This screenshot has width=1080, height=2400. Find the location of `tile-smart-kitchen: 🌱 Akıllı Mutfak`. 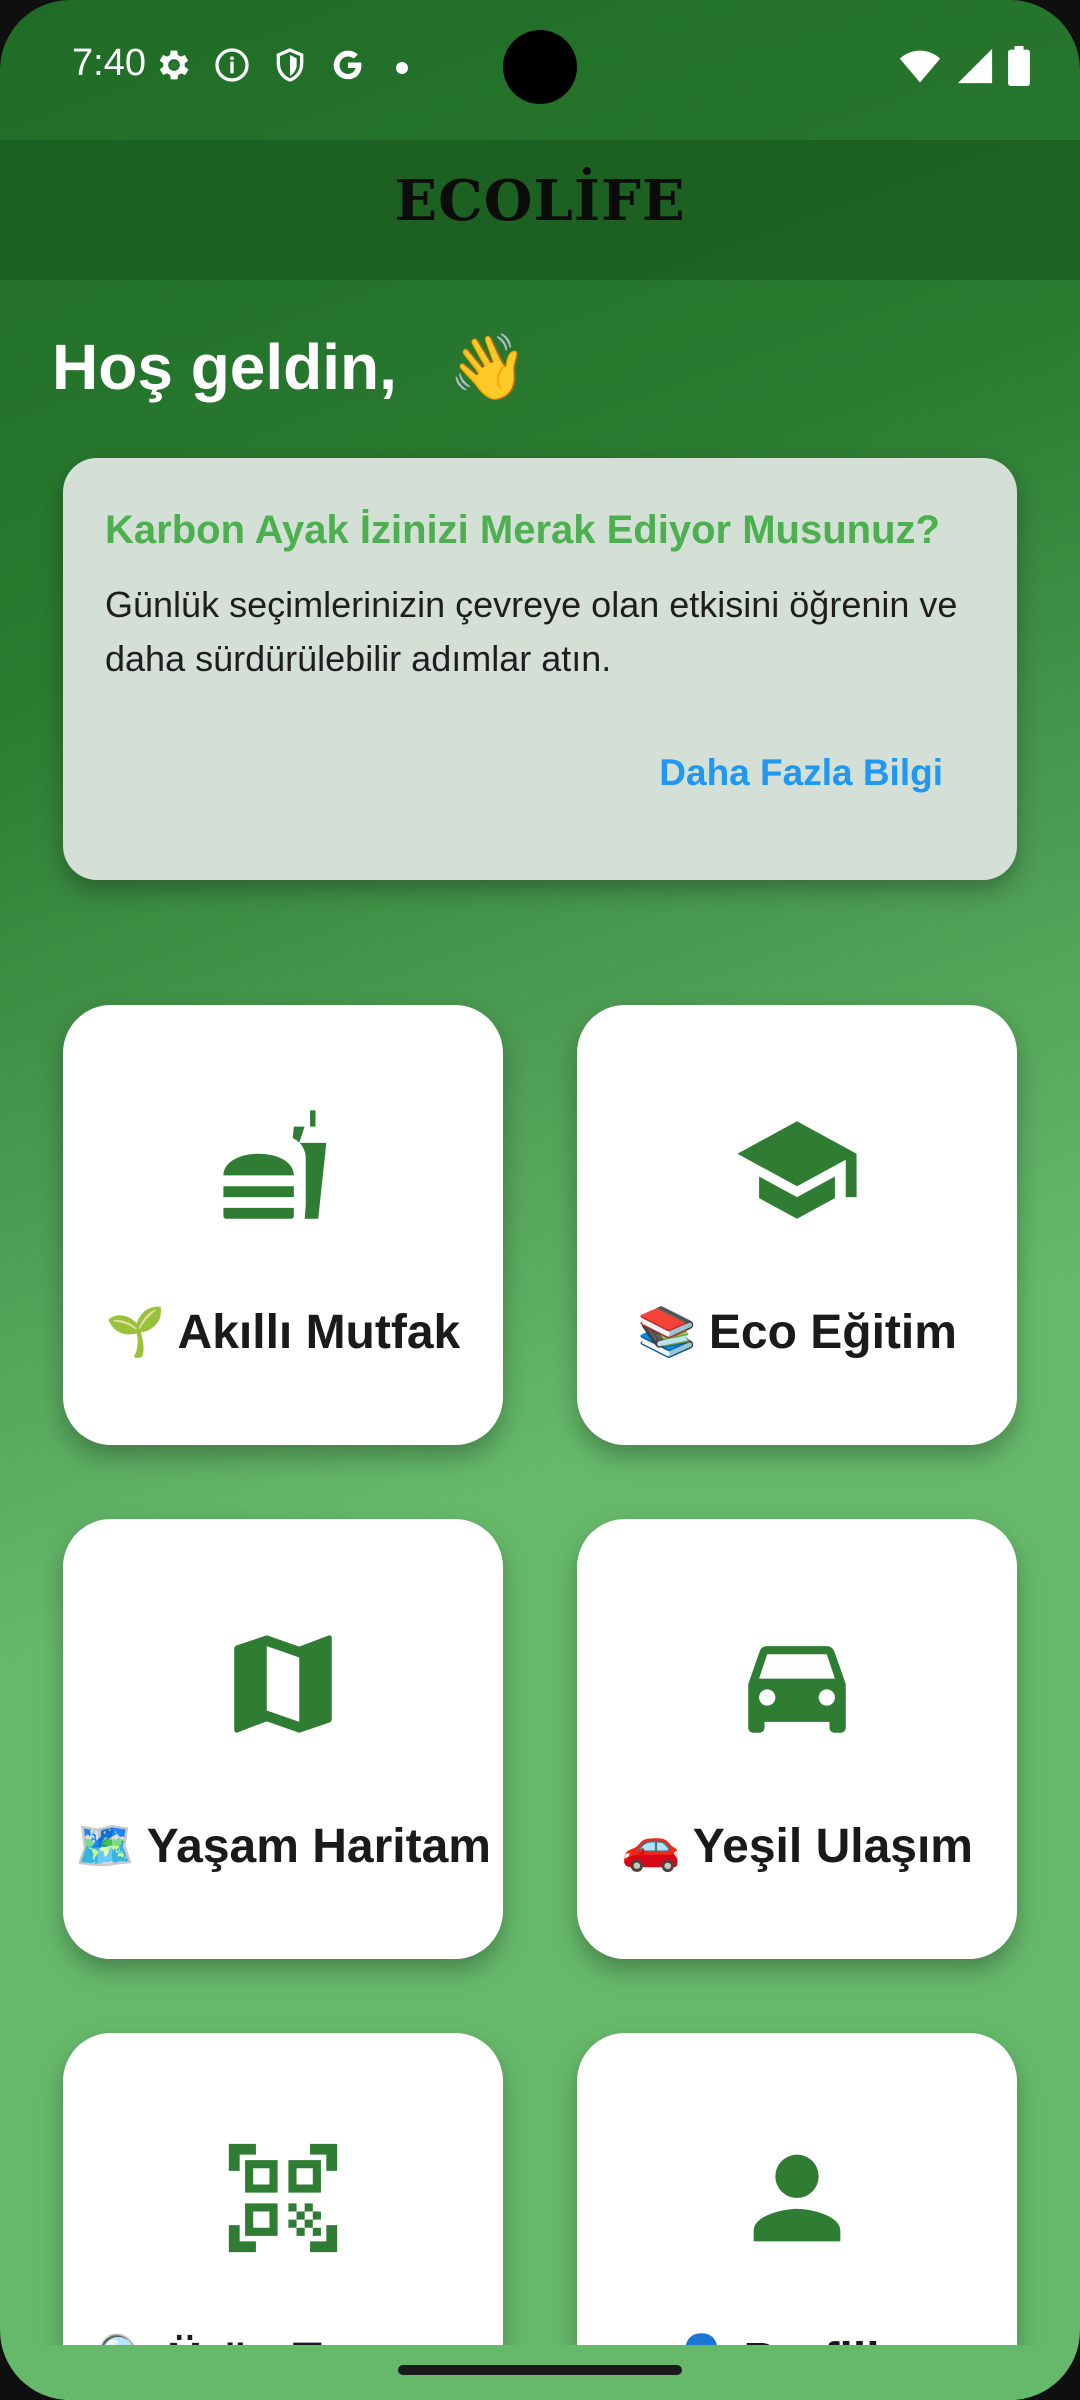

tile-smart-kitchen: 🌱 Akıllı Mutfak is located at coordinates (283, 1225).